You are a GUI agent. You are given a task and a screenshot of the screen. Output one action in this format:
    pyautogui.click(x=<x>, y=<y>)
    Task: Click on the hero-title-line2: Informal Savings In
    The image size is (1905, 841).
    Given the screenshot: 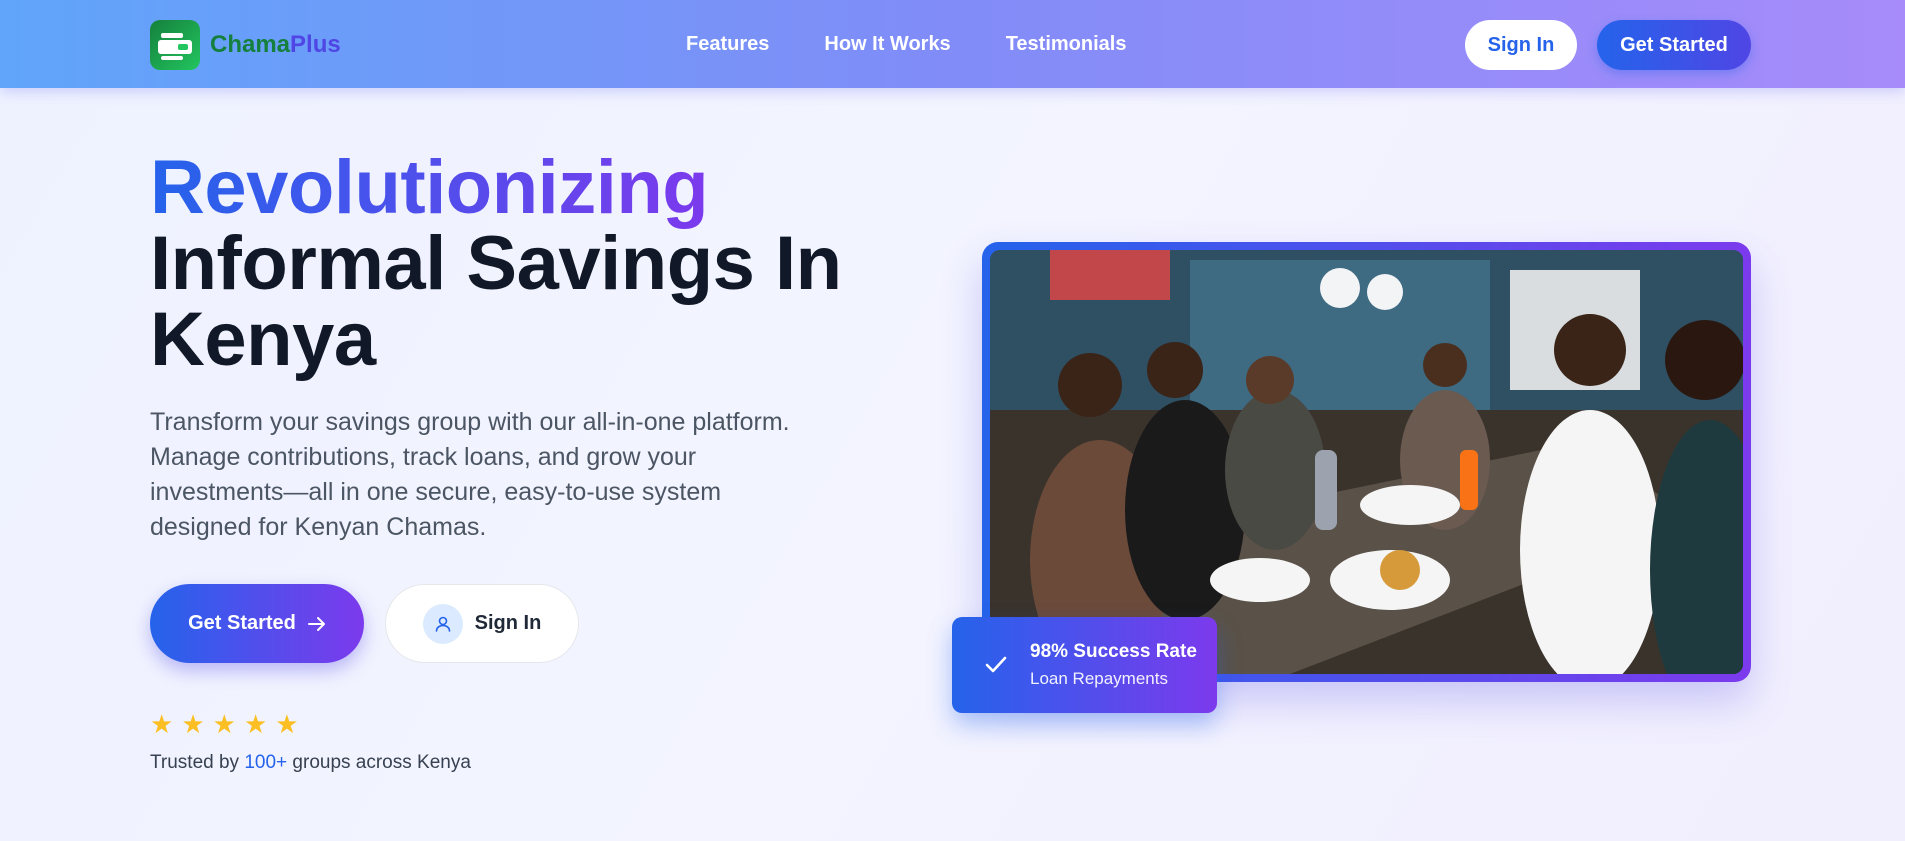 What is the action you would take?
    pyautogui.click(x=496, y=263)
    